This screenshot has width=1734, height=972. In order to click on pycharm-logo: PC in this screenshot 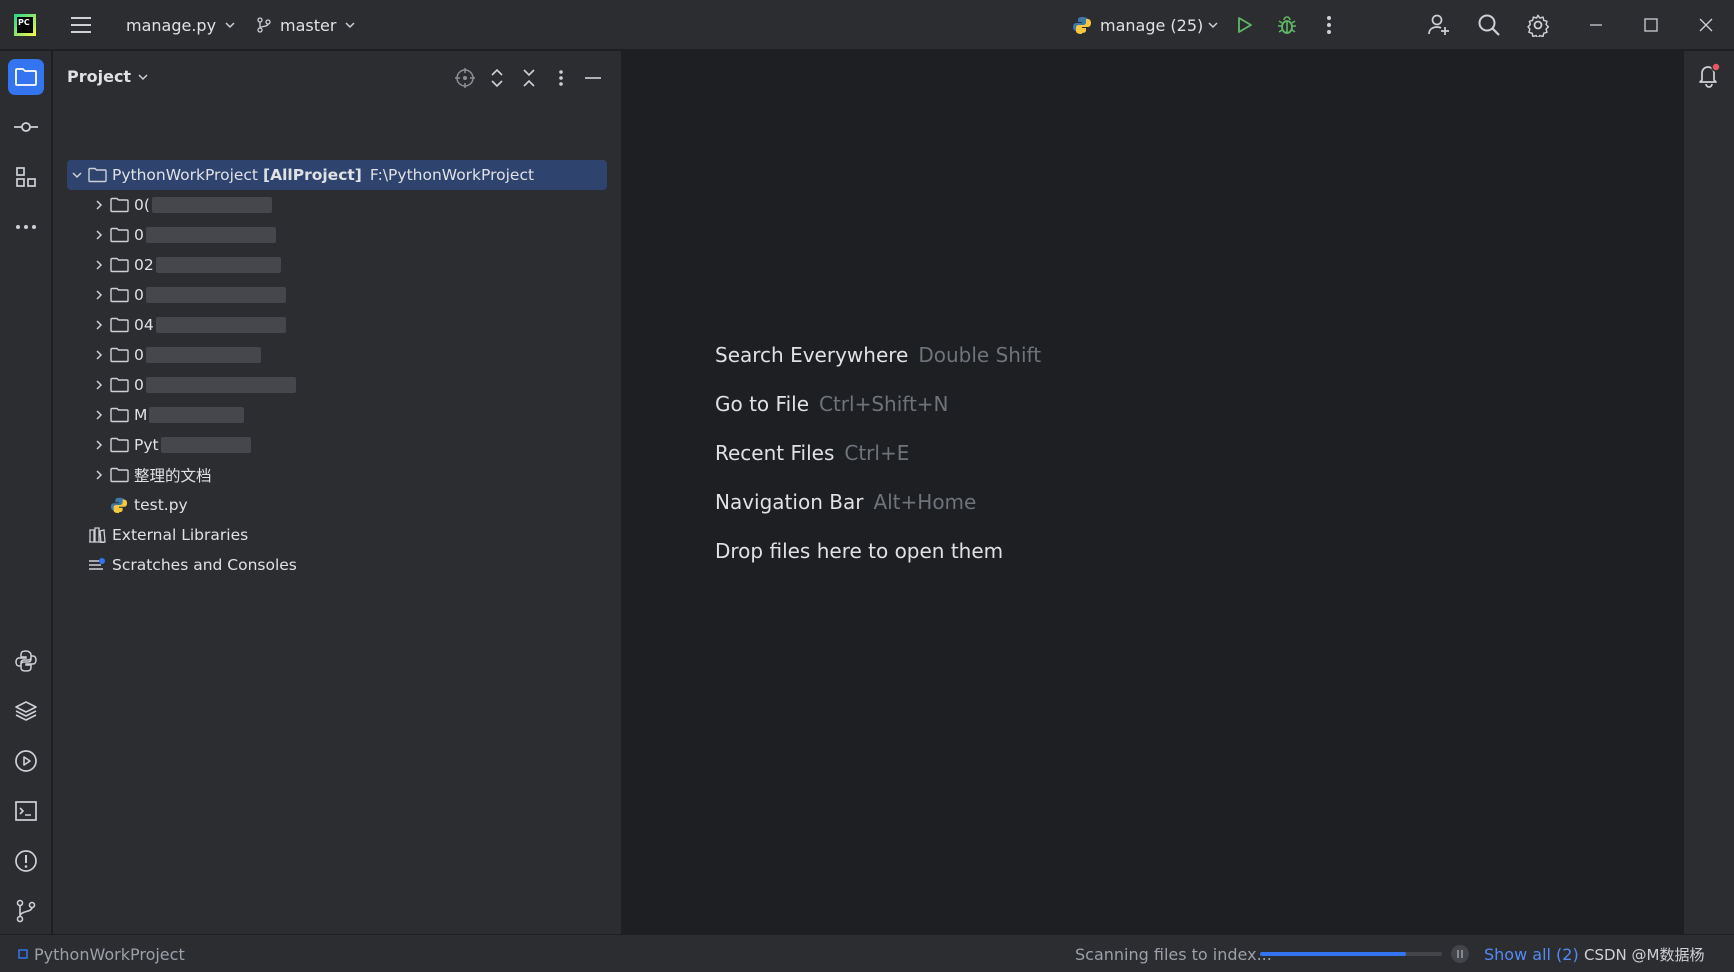, I will do `click(25, 25)`.